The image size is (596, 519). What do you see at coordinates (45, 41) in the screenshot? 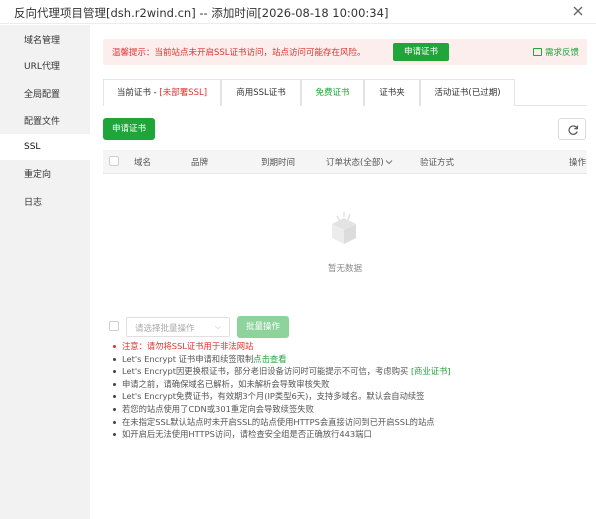
I see `sidebar-item-domain: 域名管理` at bounding box center [45, 41].